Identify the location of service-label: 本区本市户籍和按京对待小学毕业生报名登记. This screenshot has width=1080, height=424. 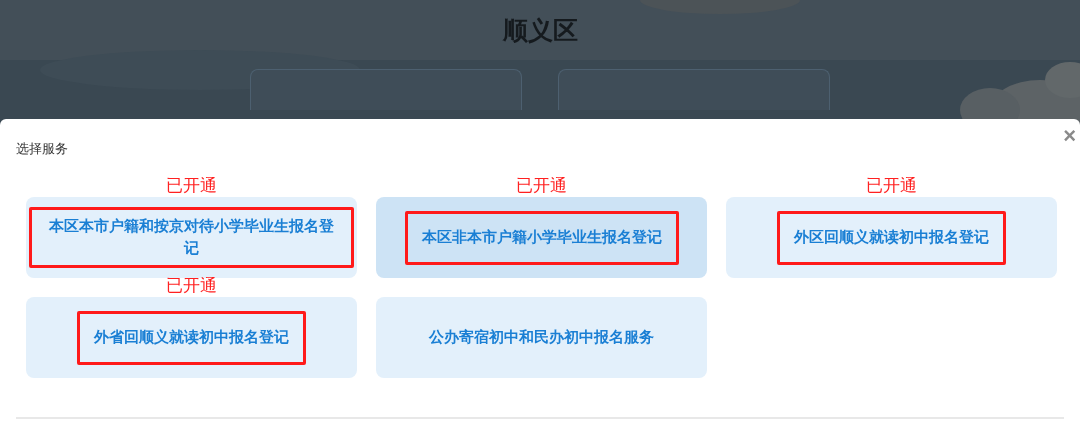
(191, 237).